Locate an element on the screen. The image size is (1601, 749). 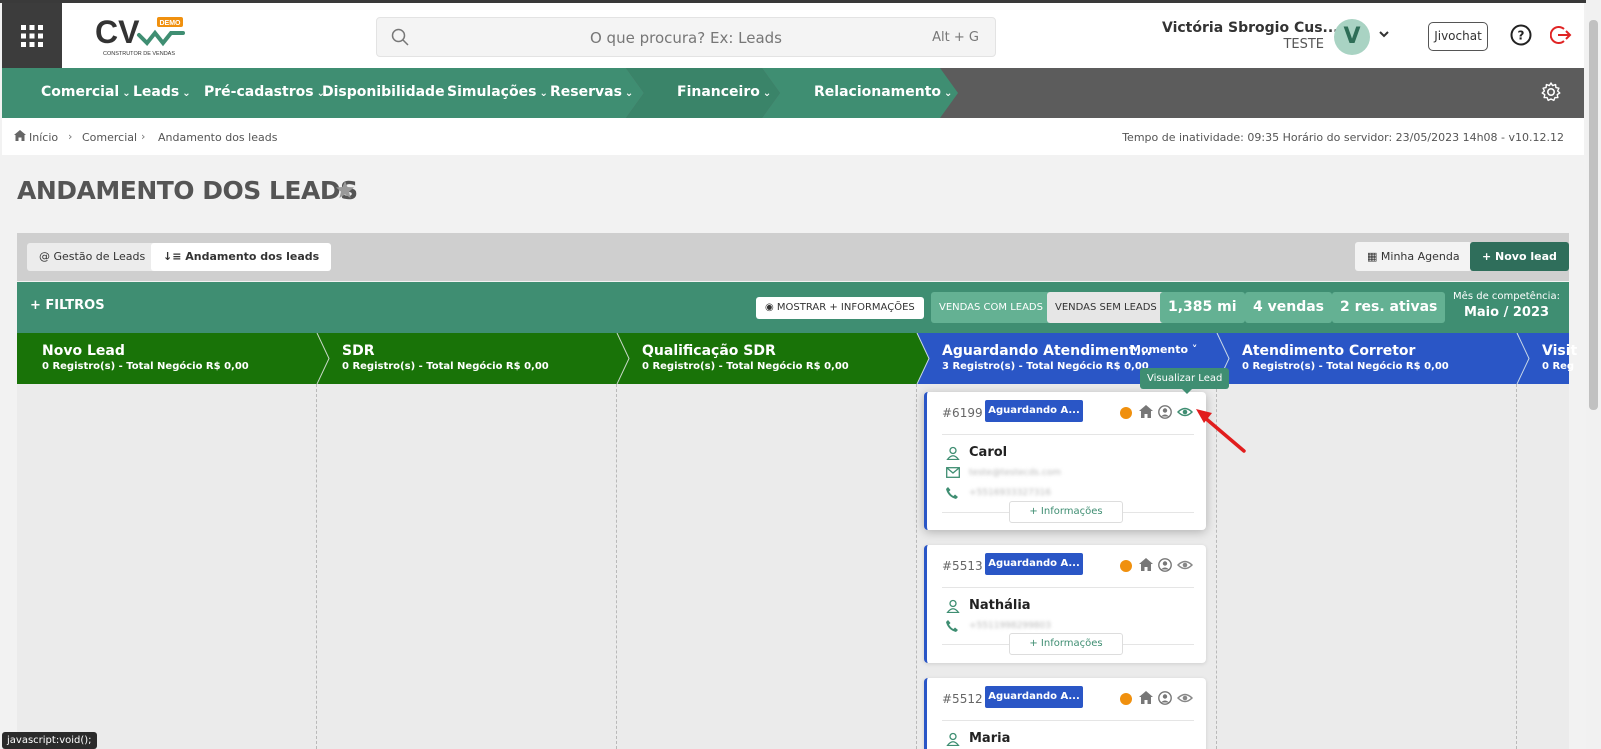
search-placeholder: O que procura? Ex: Leads is located at coordinates (685, 38).